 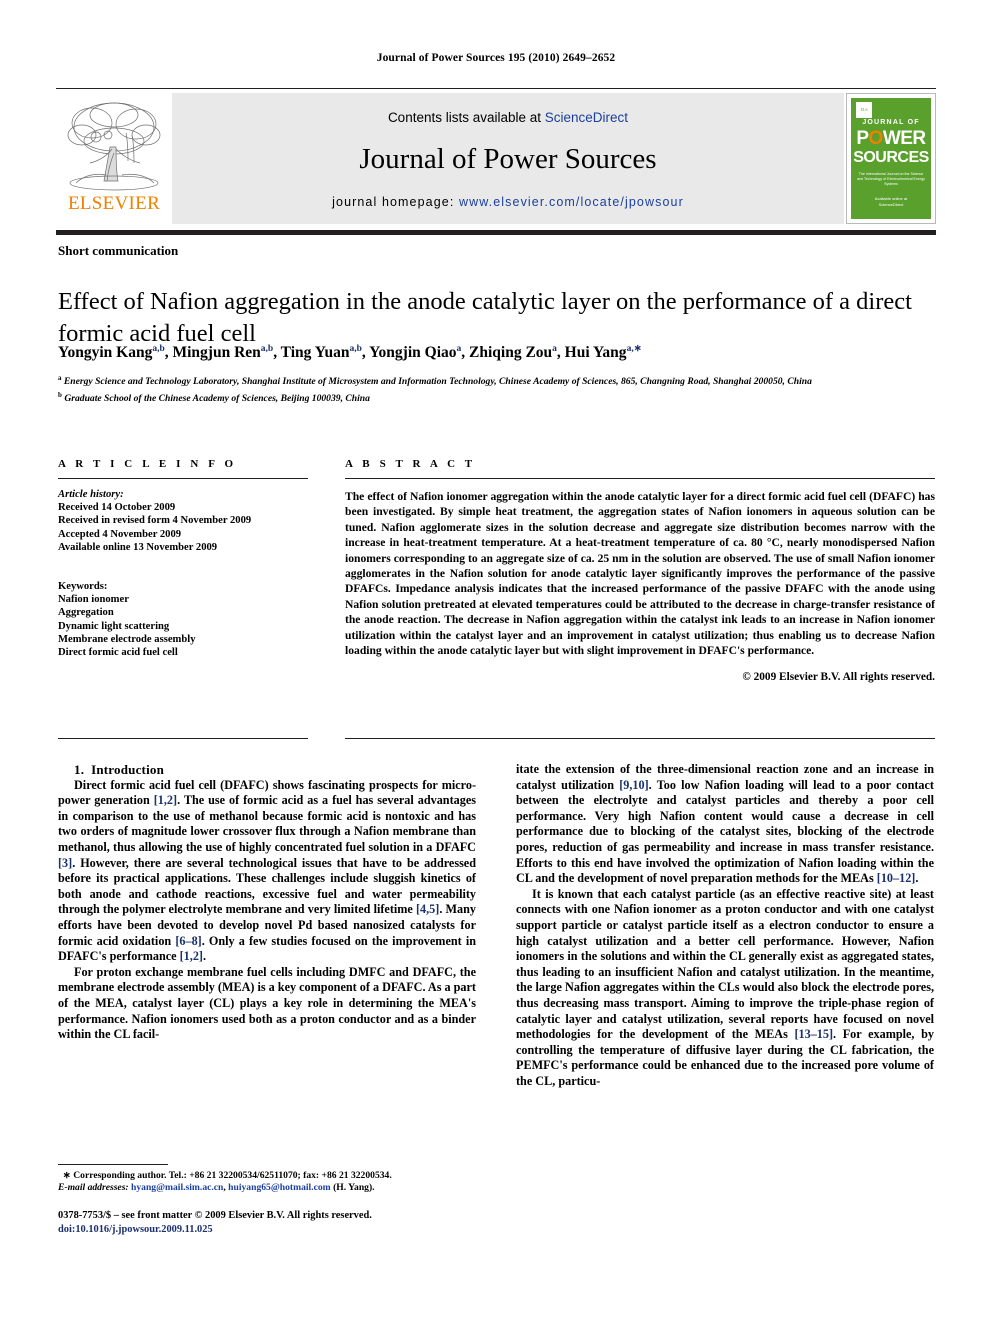 What do you see at coordinates (93, 1188) in the screenshot?
I see `email-label: E-mail addresses:` at bounding box center [93, 1188].